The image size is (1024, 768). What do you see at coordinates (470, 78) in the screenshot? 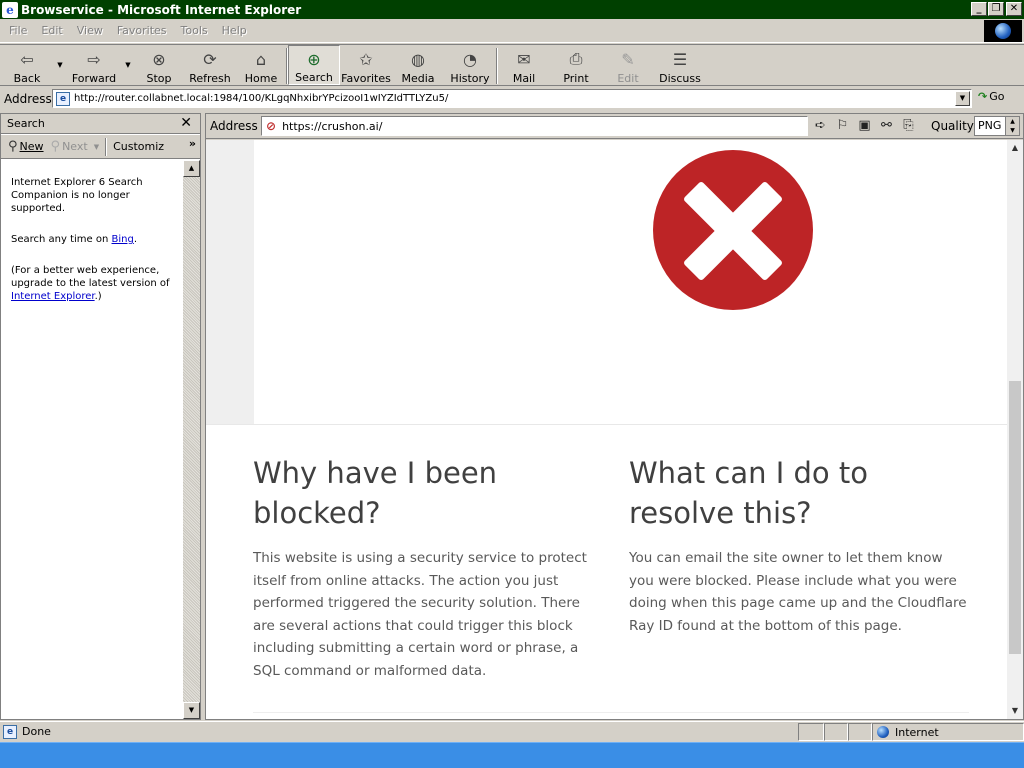
I see `history-label: History` at bounding box center [470, 78].